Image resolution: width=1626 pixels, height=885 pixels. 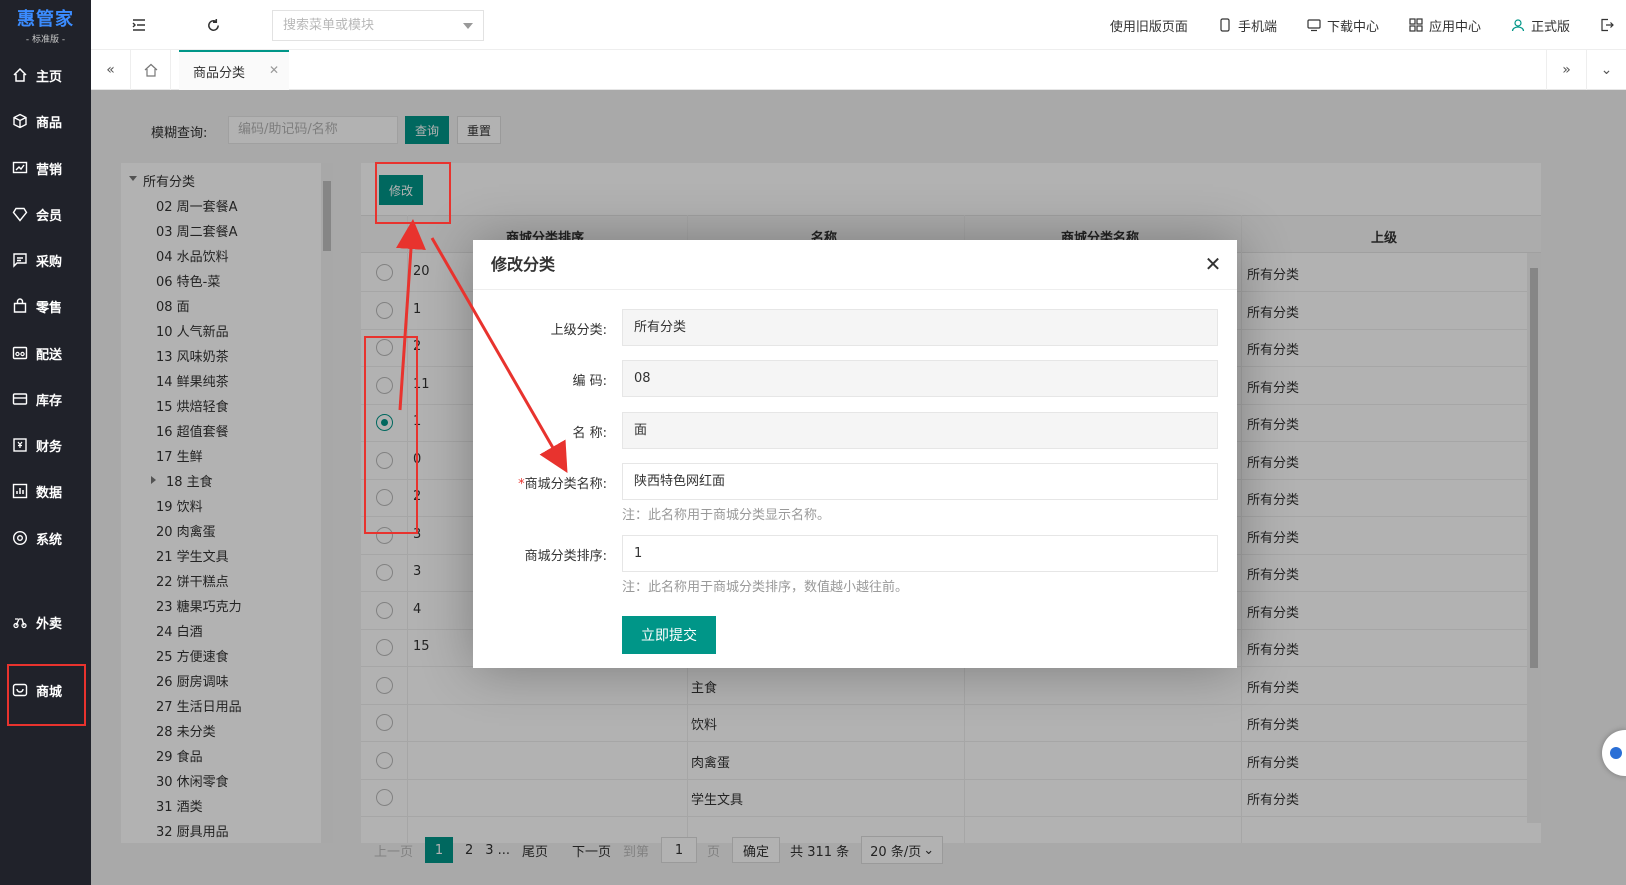 I want to click on truck-icon, so click(x=20, y=353).